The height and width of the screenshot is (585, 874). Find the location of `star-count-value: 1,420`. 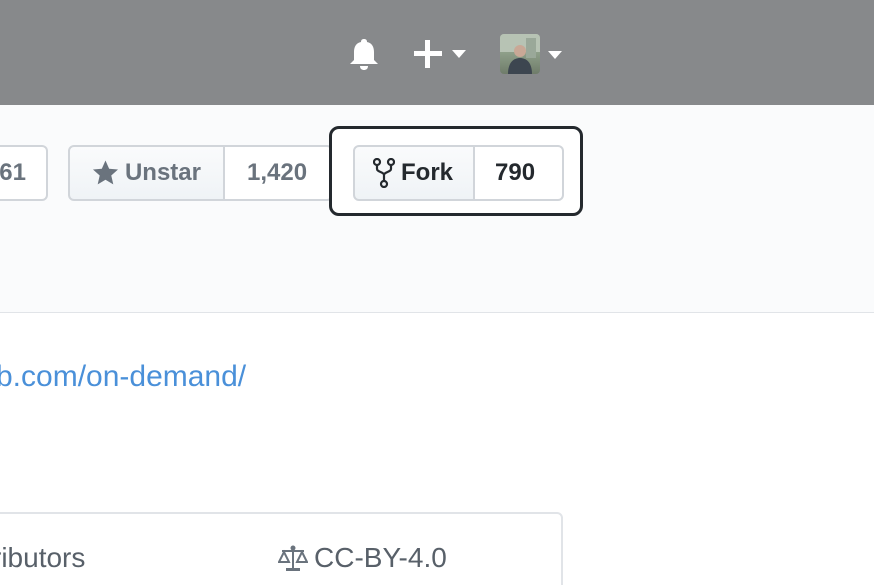

star-count-value: 1,420 is located at coordinates (277, 172).